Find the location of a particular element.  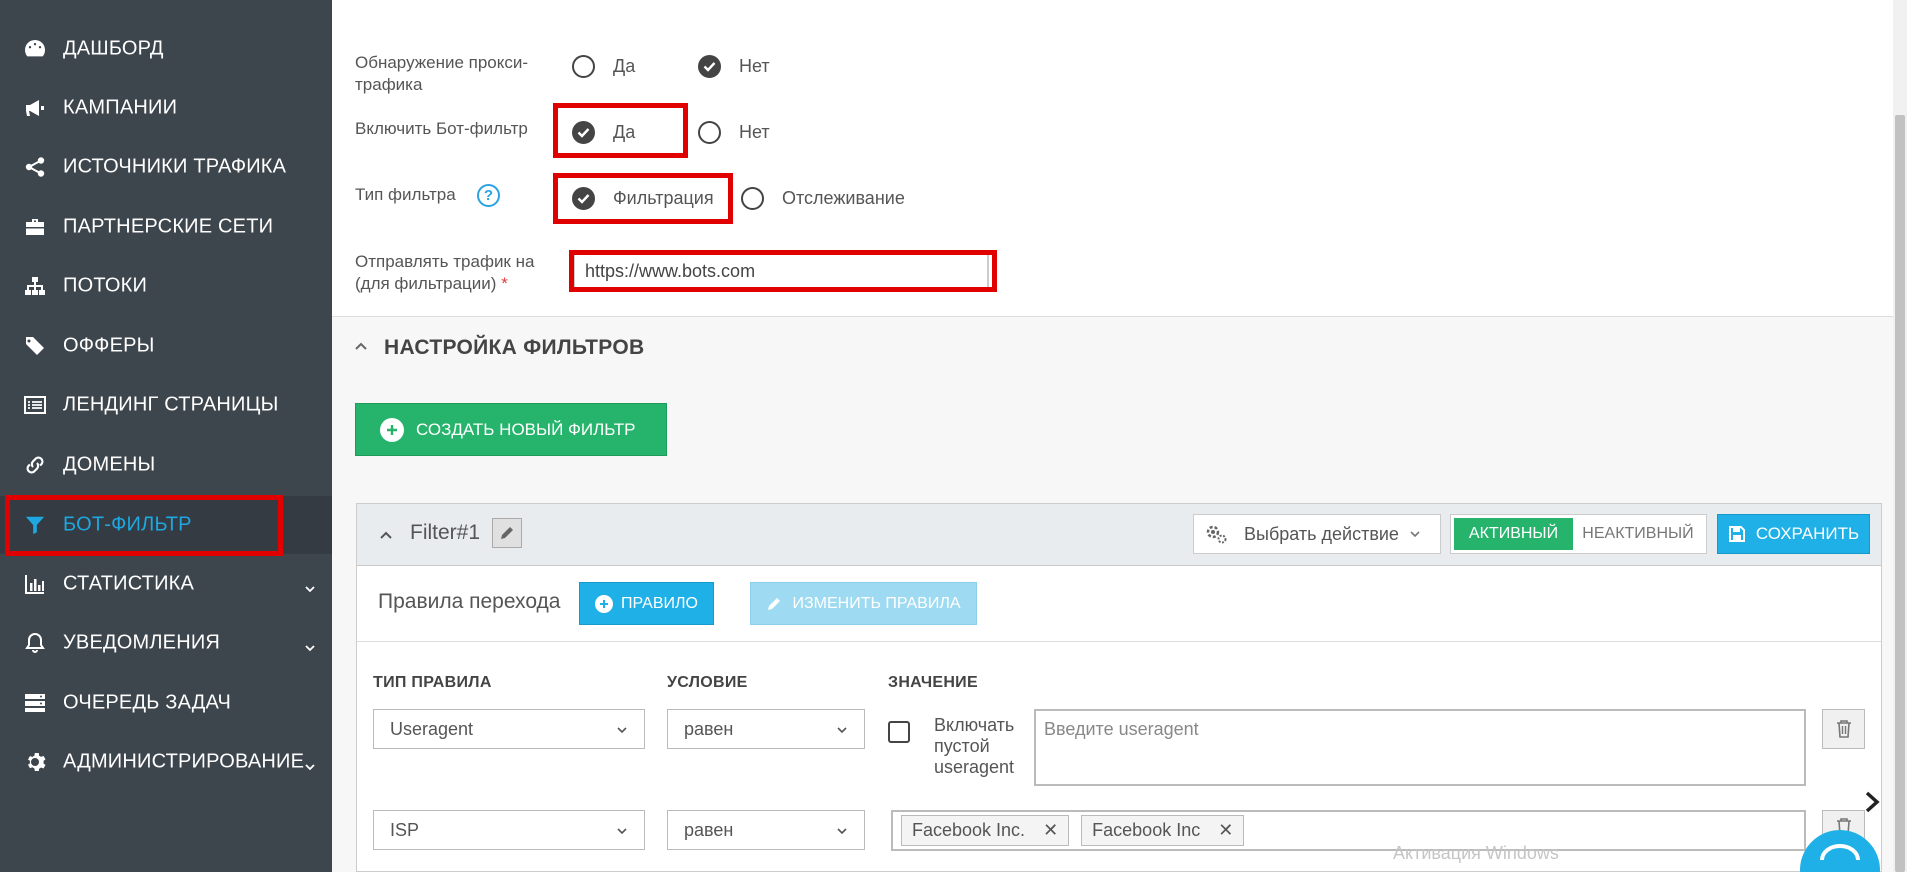

bar-chart-icon is located at coordinates (35, 584).